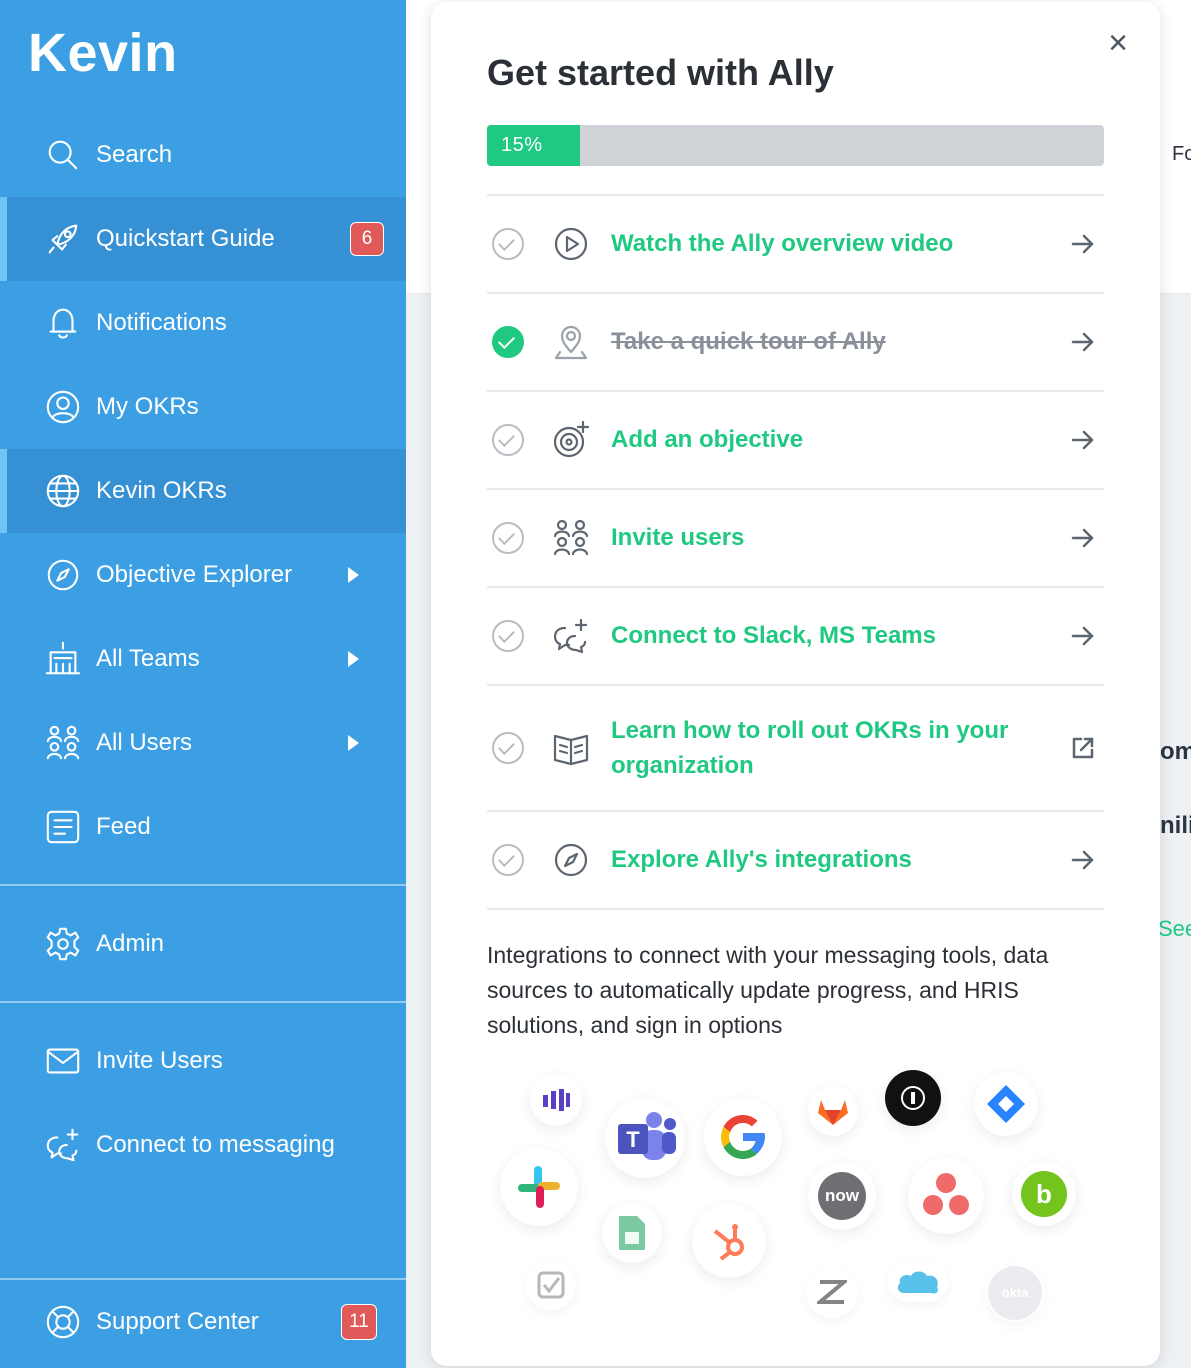 The width and height of the screenshot is (1191, 1368). I want to click on background-text-fragment: om, so click(1175, 751).